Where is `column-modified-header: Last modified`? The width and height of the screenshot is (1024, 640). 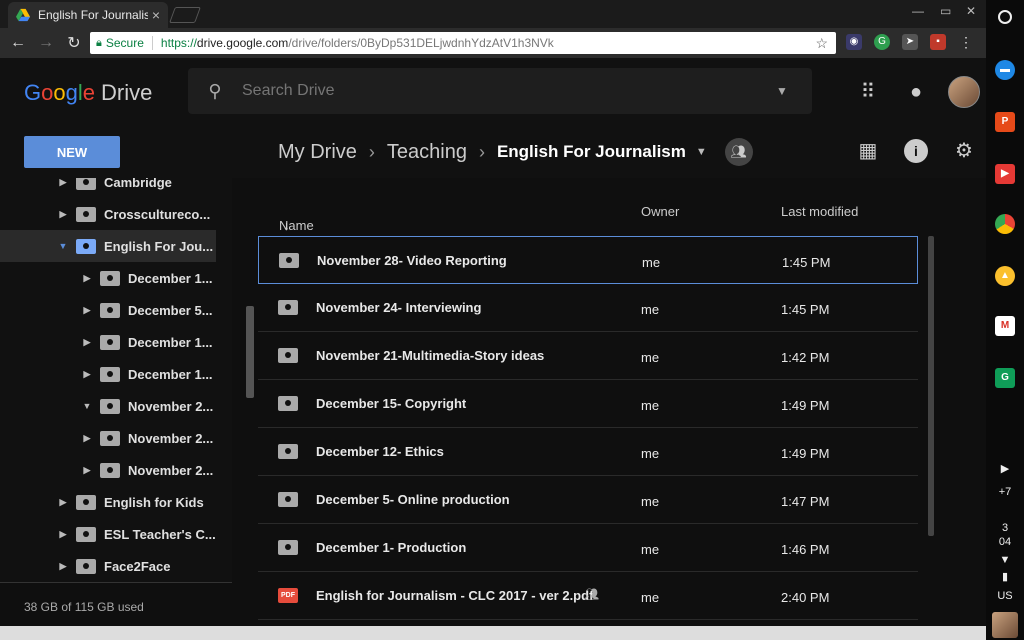
column-modified-header: Last modified is located at coordinates (819, 211).